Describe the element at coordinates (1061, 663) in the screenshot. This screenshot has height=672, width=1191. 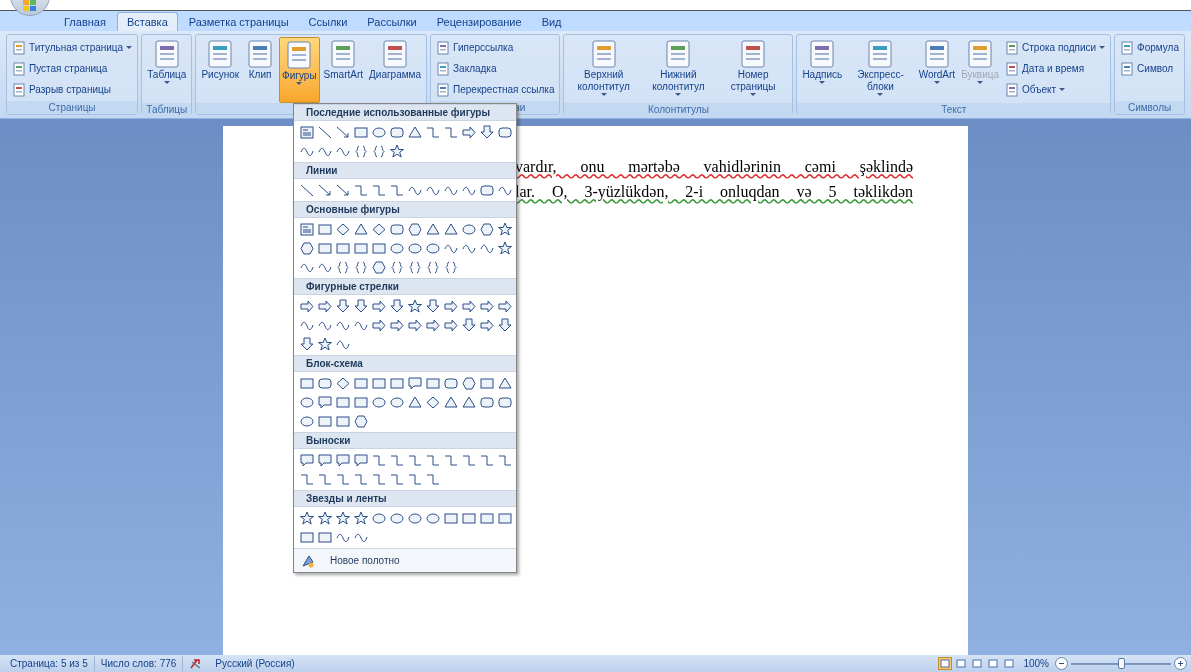
I see `zoom-out-button` at that location.